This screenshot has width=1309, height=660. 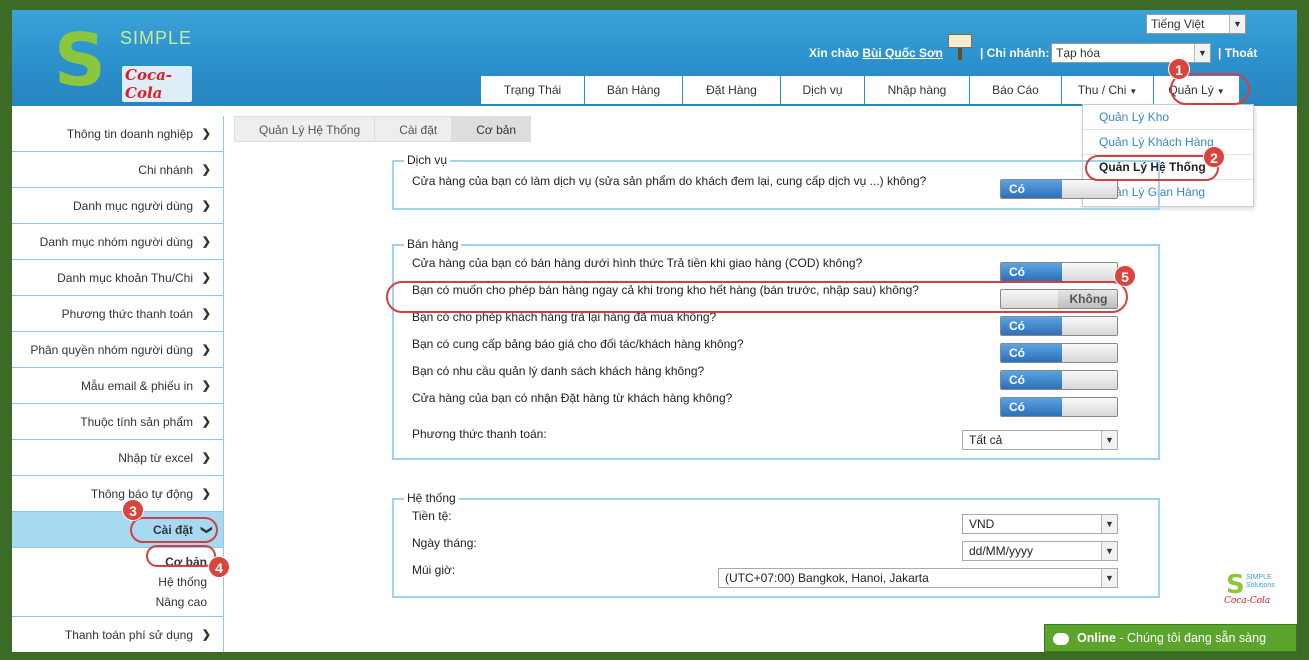 I want to click on sidebar-item-thanh-toan: Phương thức thanh toán ❯, so click(x=117, y=314).